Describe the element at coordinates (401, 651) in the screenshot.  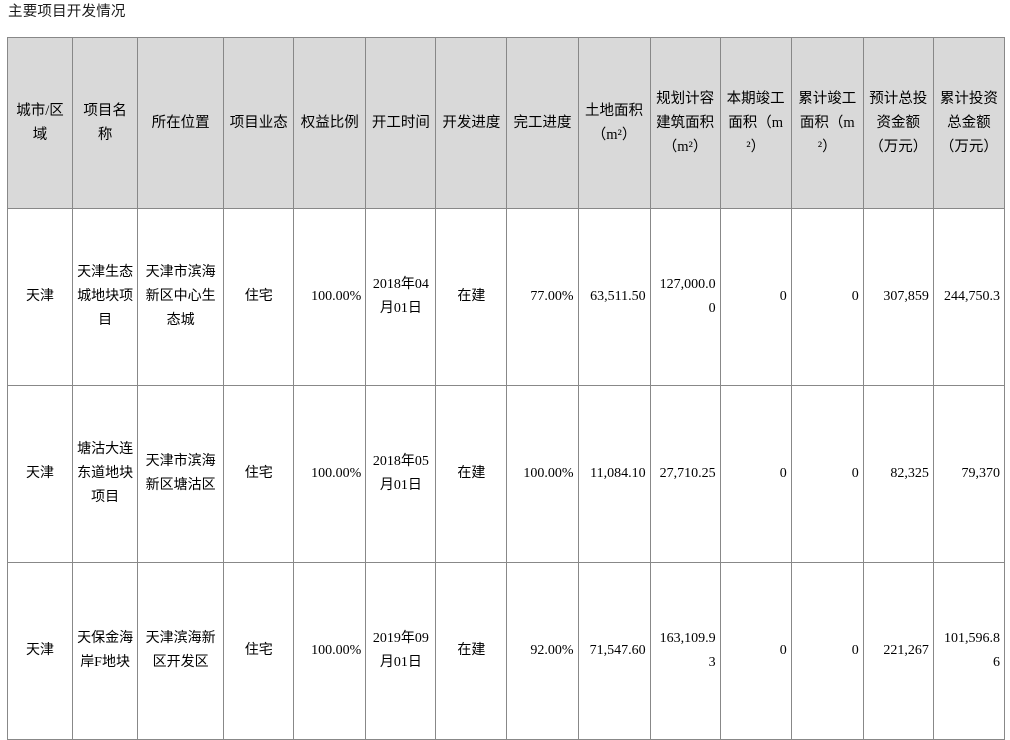
I see `cell-start-time: 2019年09月01日` at that location.